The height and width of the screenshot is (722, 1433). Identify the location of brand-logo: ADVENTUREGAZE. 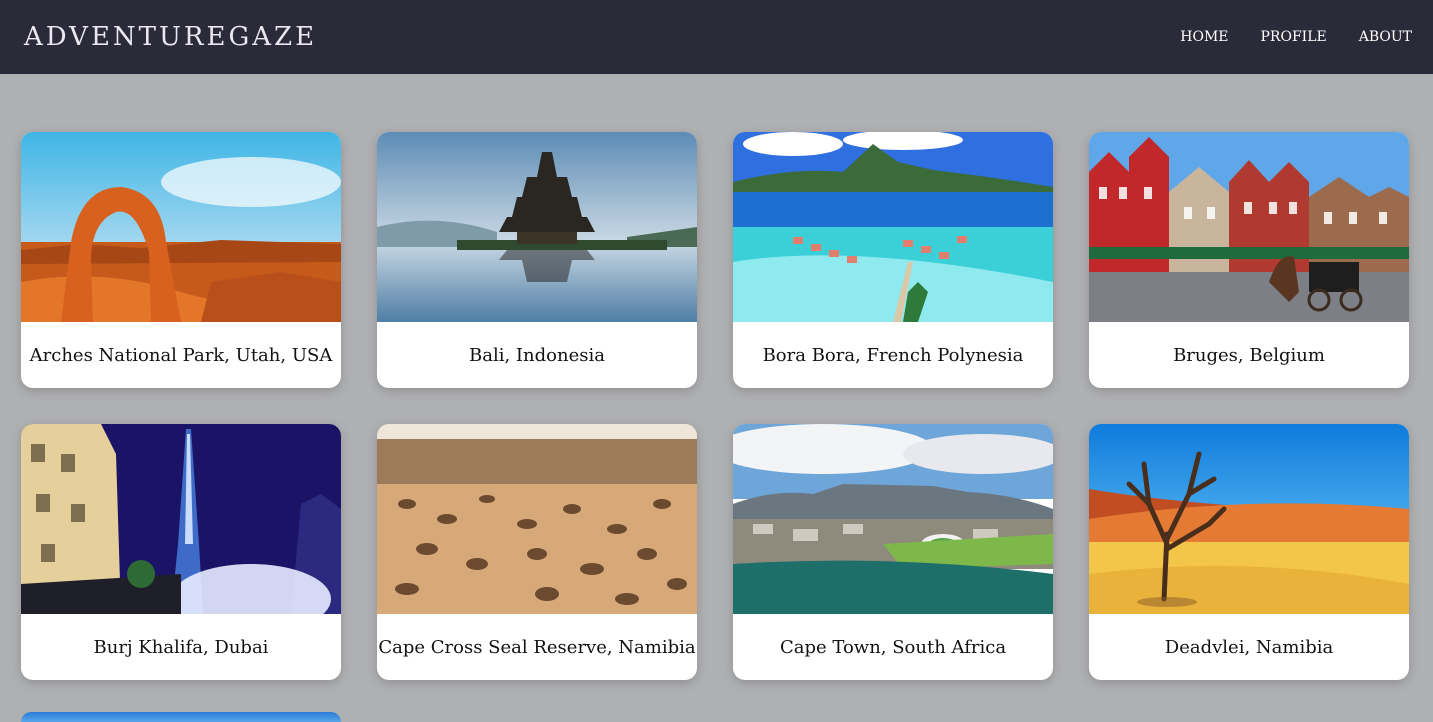
(170, 37).